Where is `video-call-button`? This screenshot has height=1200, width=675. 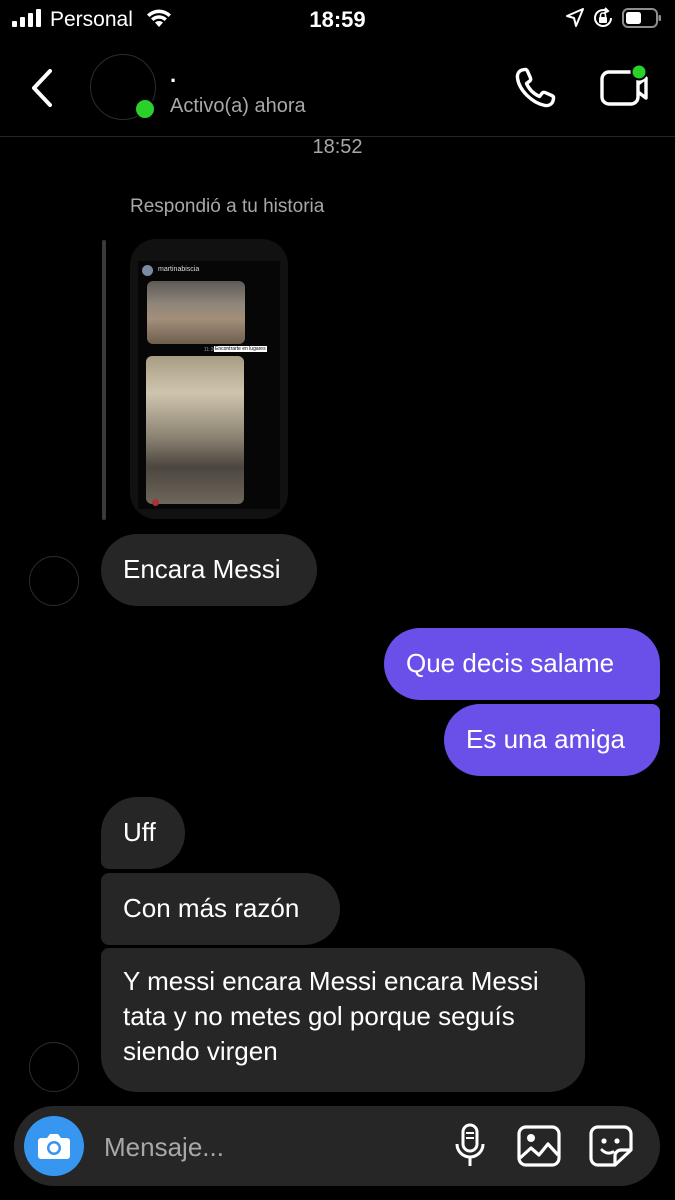 video-call-button is located at coordinates (624, 87).